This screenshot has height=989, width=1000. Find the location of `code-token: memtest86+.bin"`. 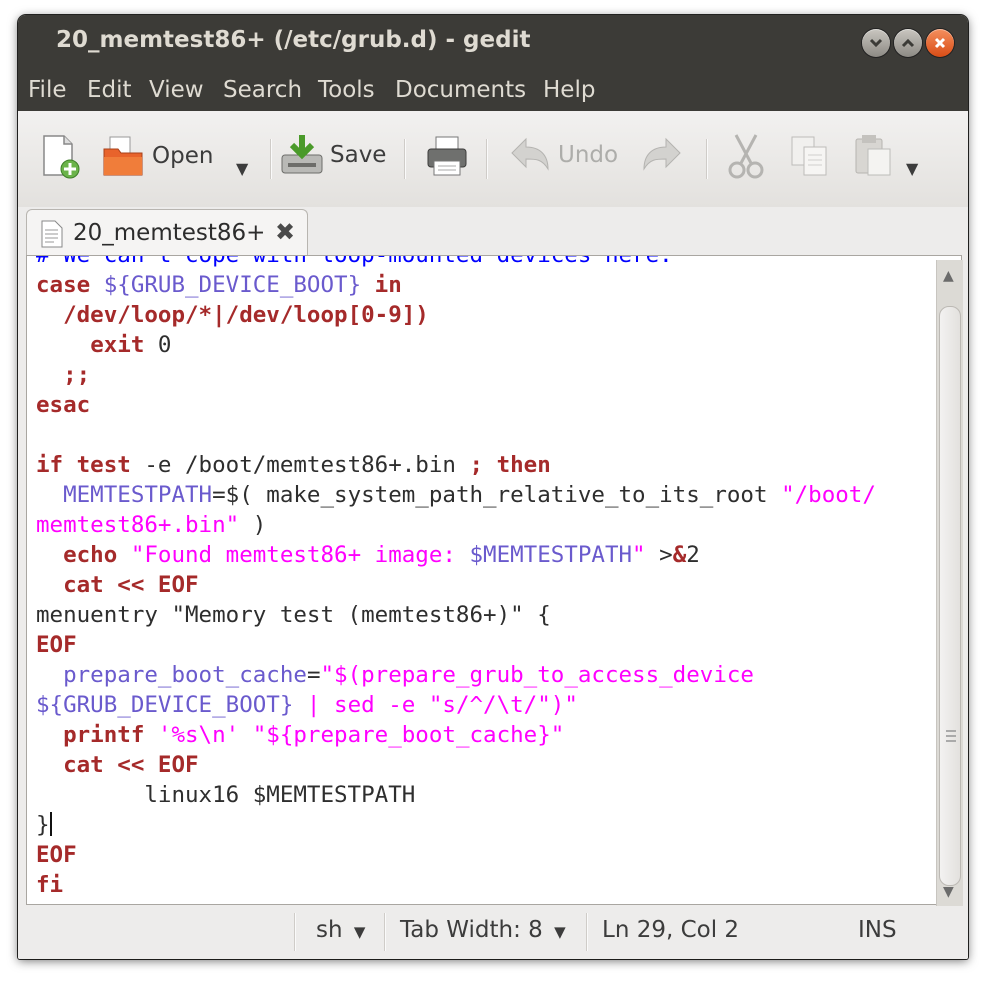

code-token: memtest86+.bin" is located at coordinates (138, 525).